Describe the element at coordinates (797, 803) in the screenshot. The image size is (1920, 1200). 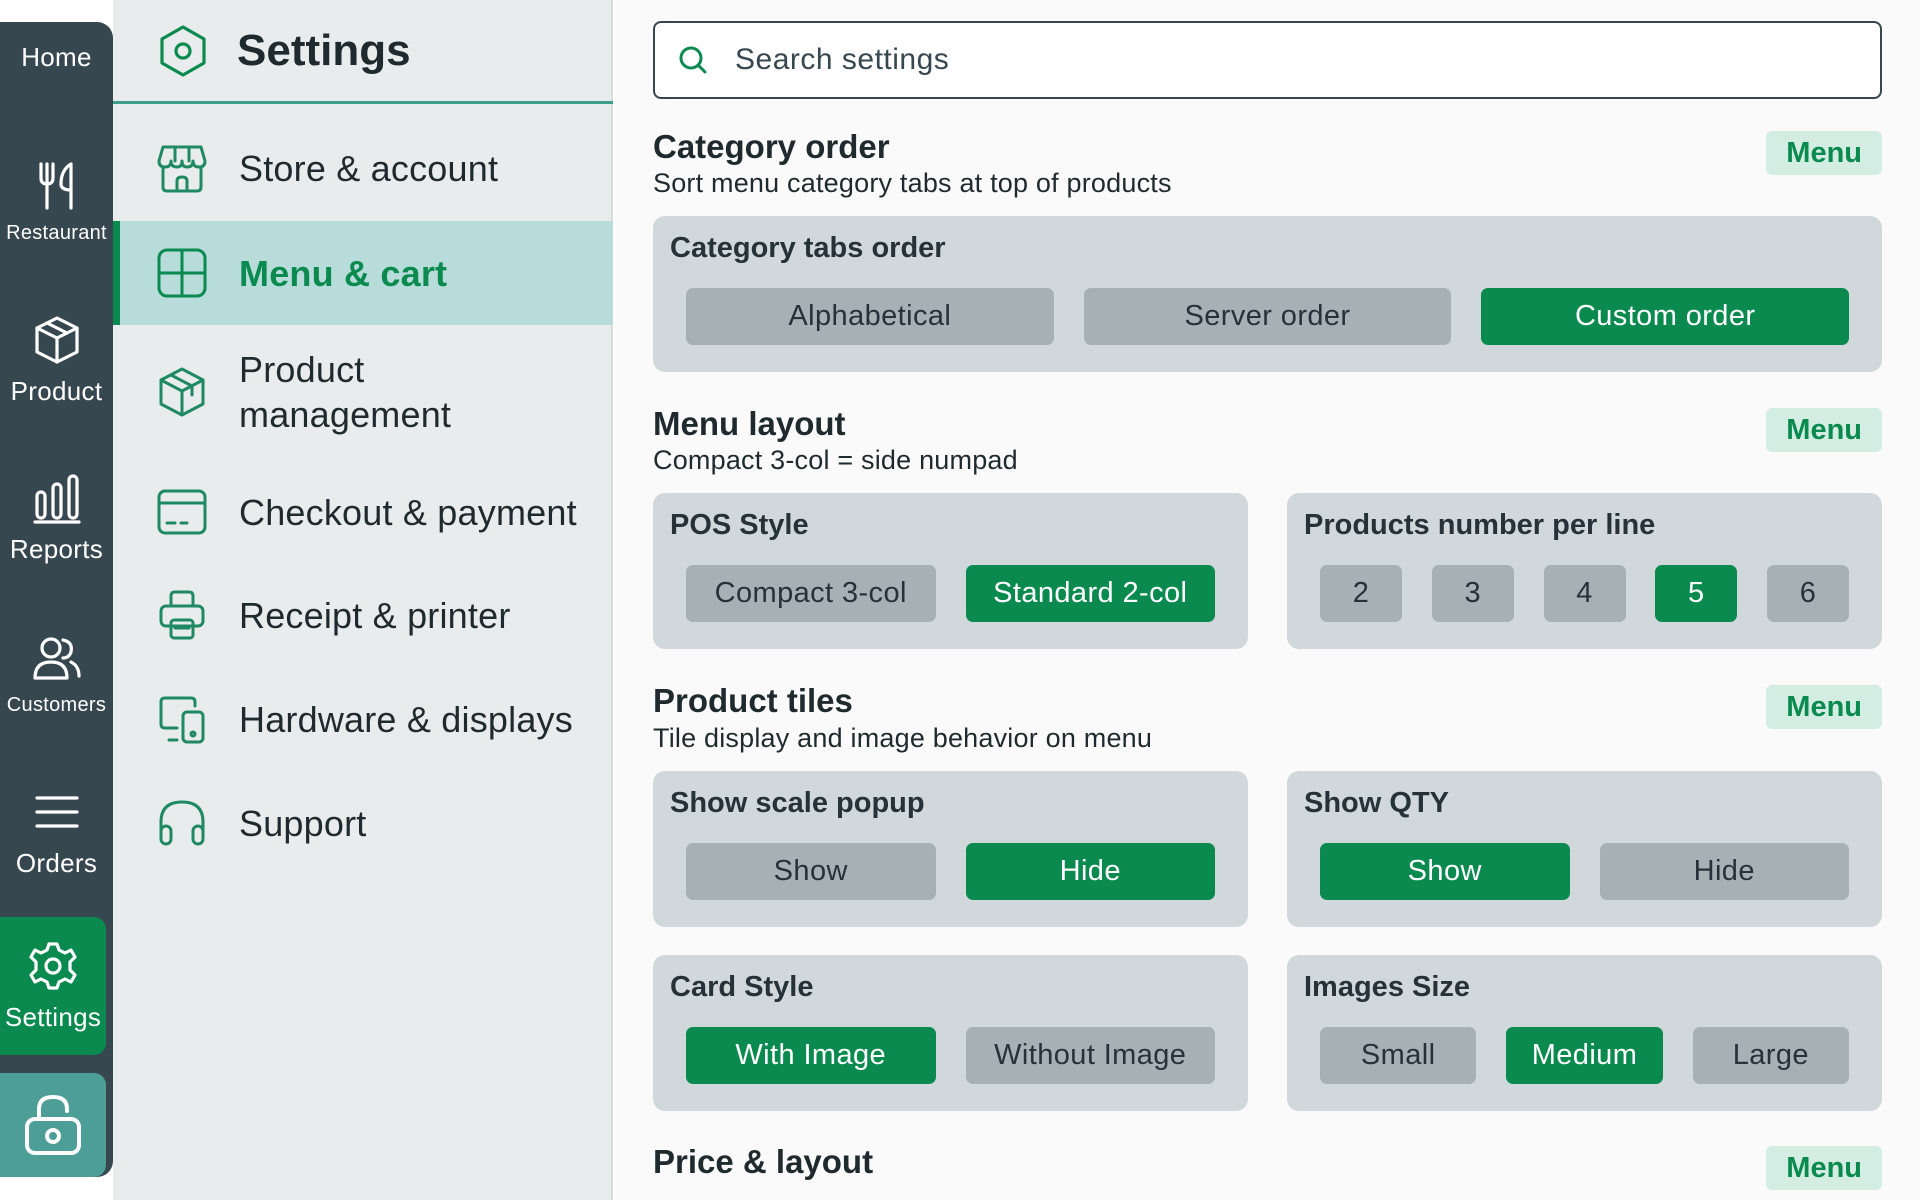
I see `card-title: Show scale popup` at that location.